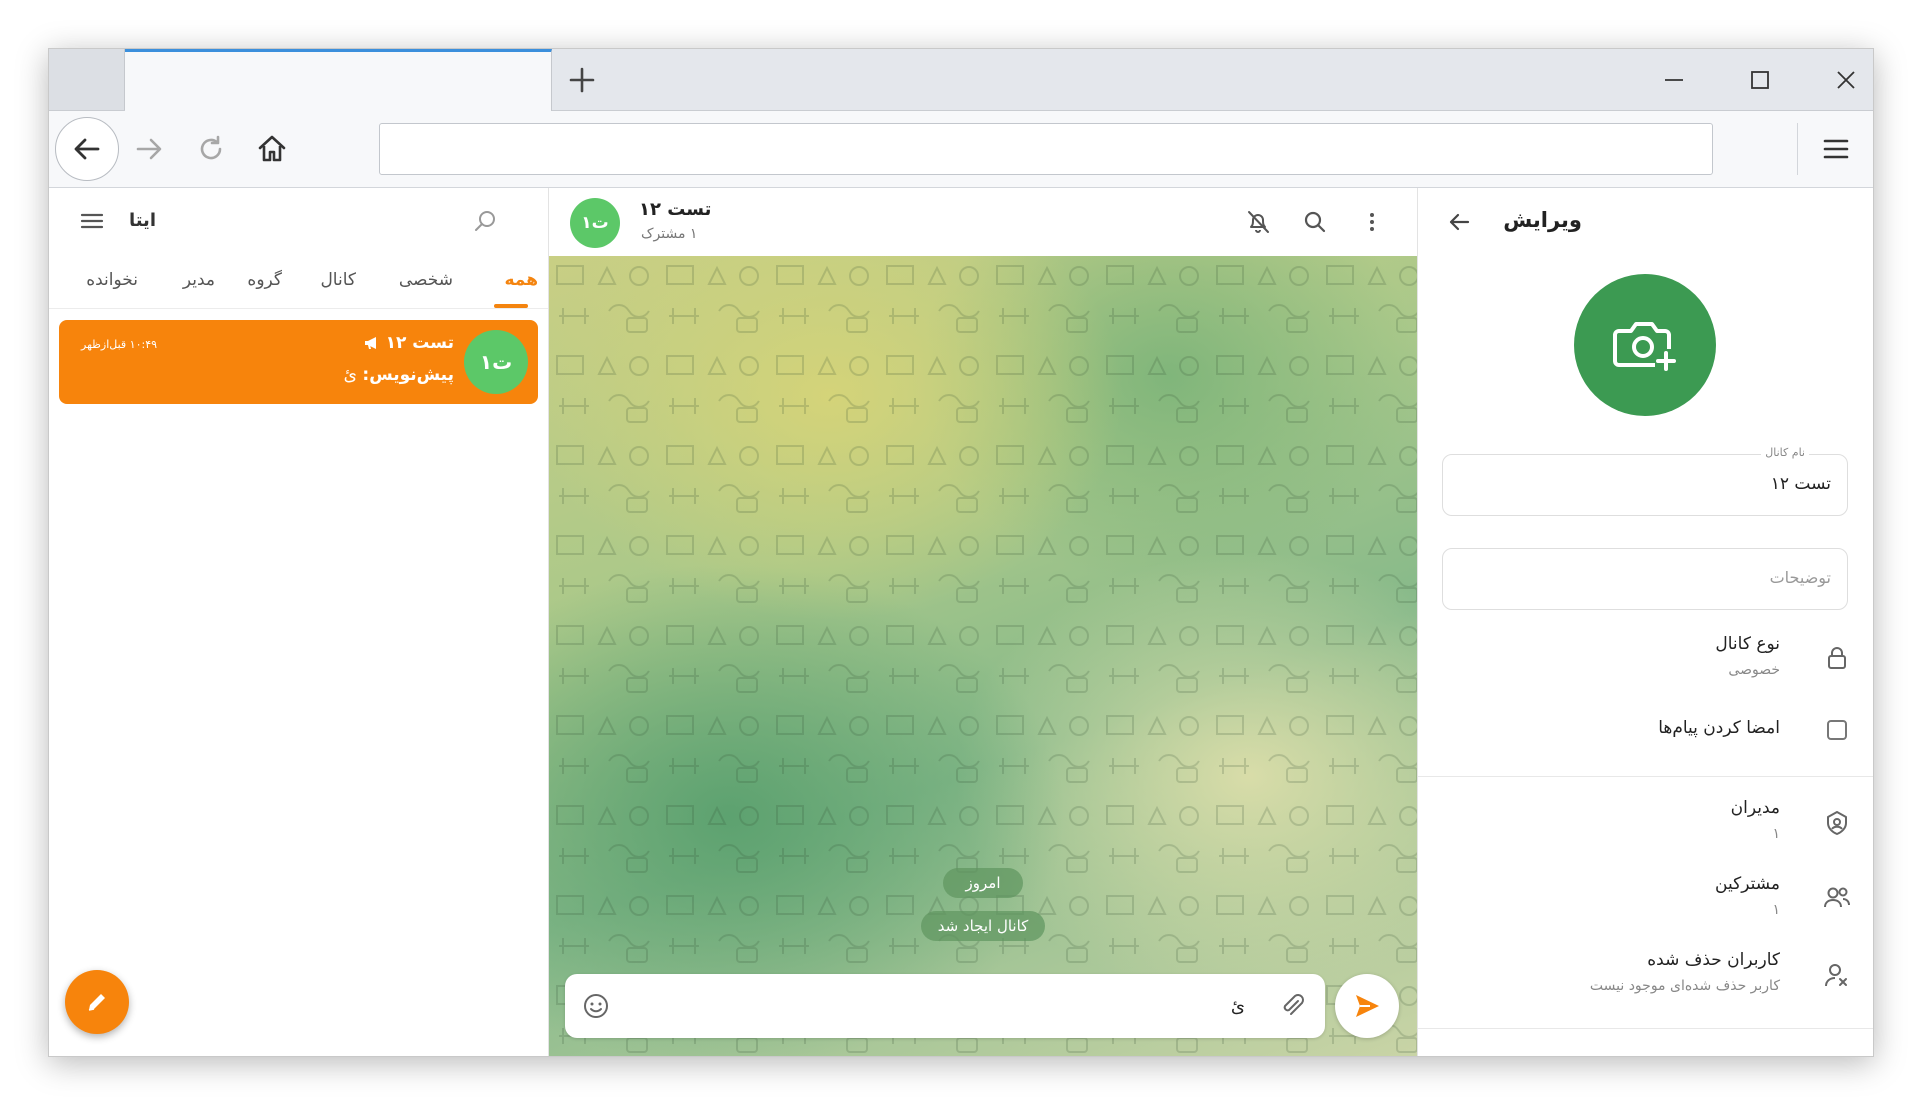 The image size is (1920, 1104). I want to click on plus-icon, so click(582, 80).